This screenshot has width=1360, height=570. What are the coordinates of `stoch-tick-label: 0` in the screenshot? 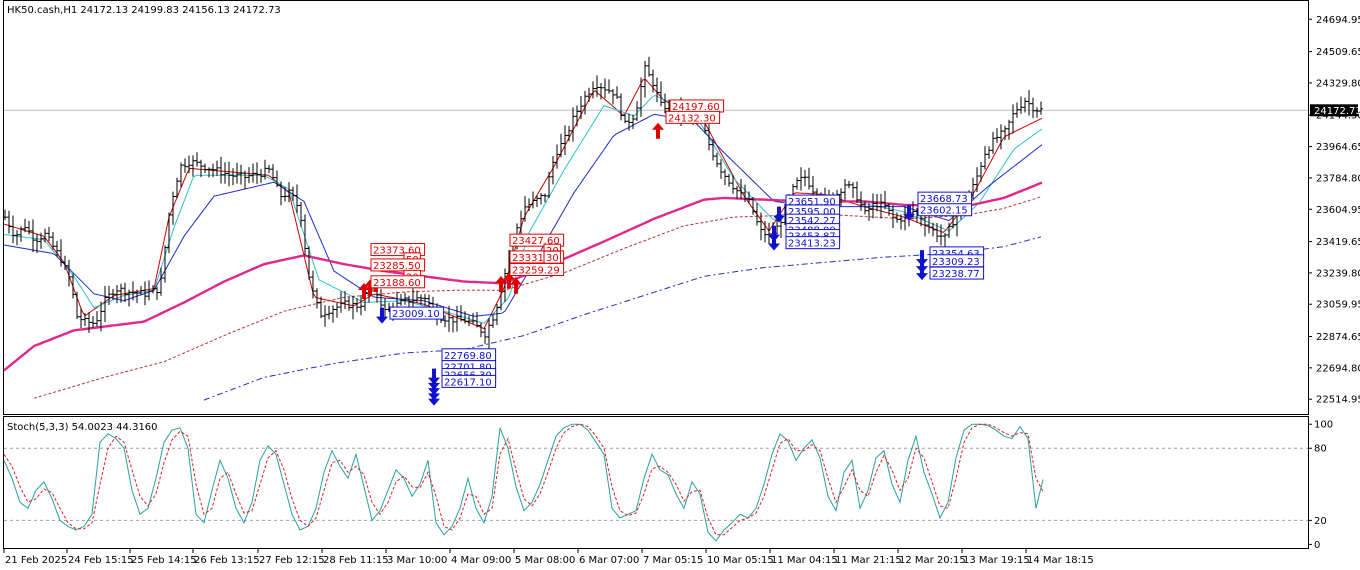 It's located at (1317, 545).